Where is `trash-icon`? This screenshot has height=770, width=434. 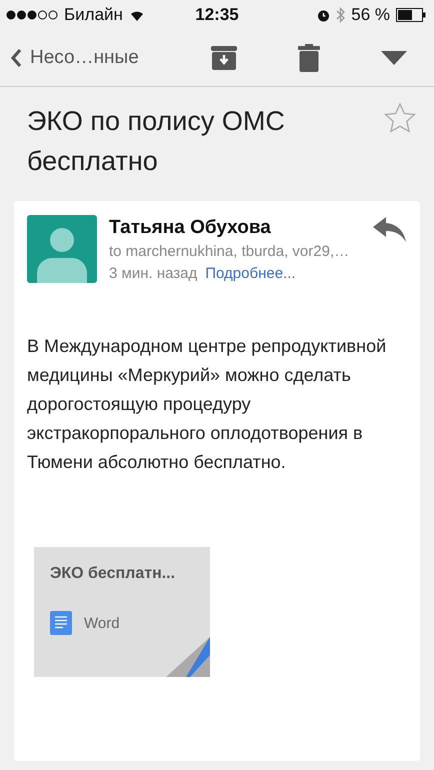
trash-icon is located at coordinates (309, 58).